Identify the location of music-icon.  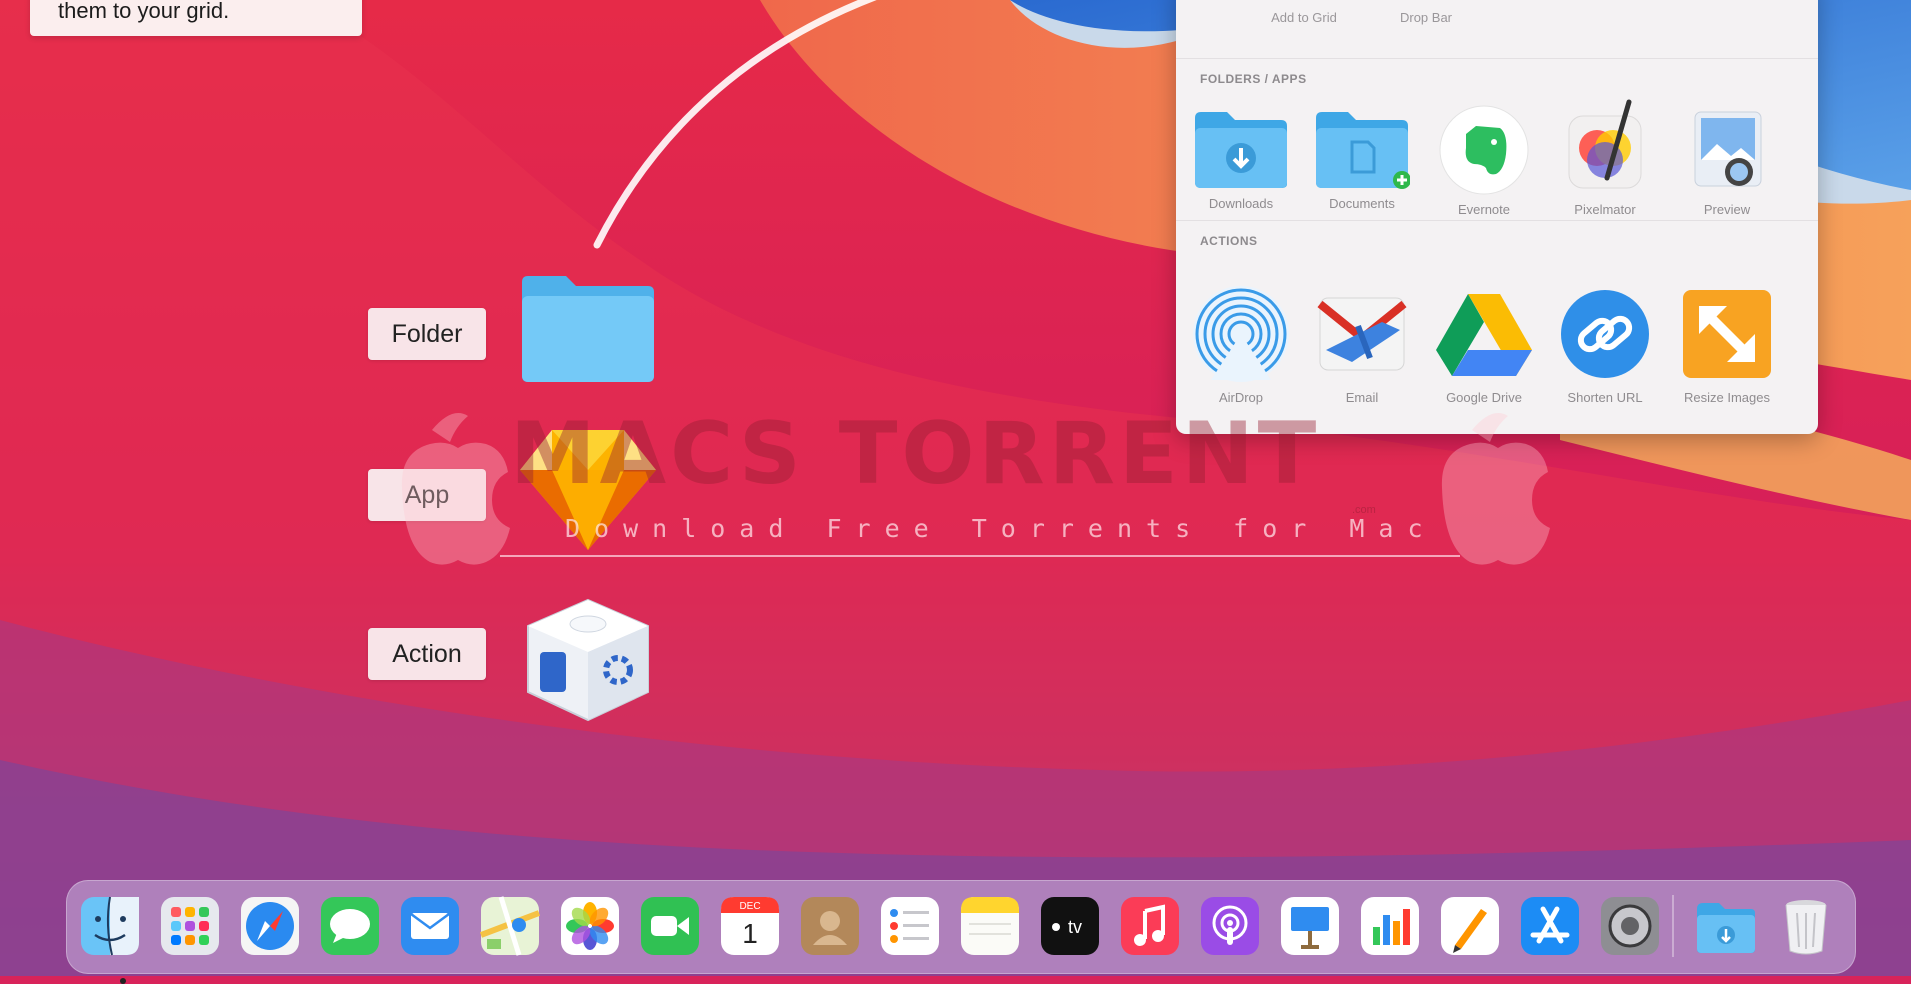
(1150, 926).